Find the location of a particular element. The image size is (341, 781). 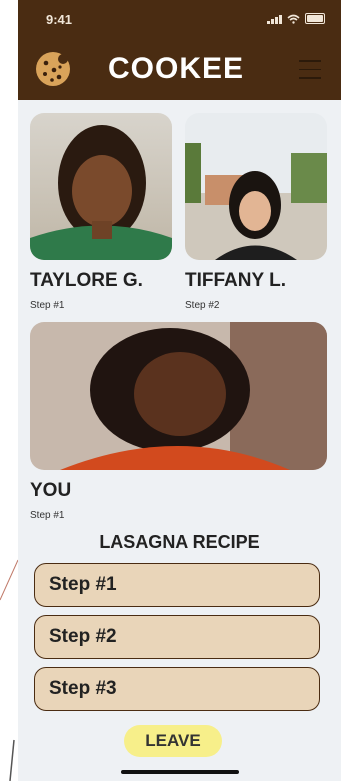

recipe-step-3-button: Step #3 is located at coordinates (177, 689).